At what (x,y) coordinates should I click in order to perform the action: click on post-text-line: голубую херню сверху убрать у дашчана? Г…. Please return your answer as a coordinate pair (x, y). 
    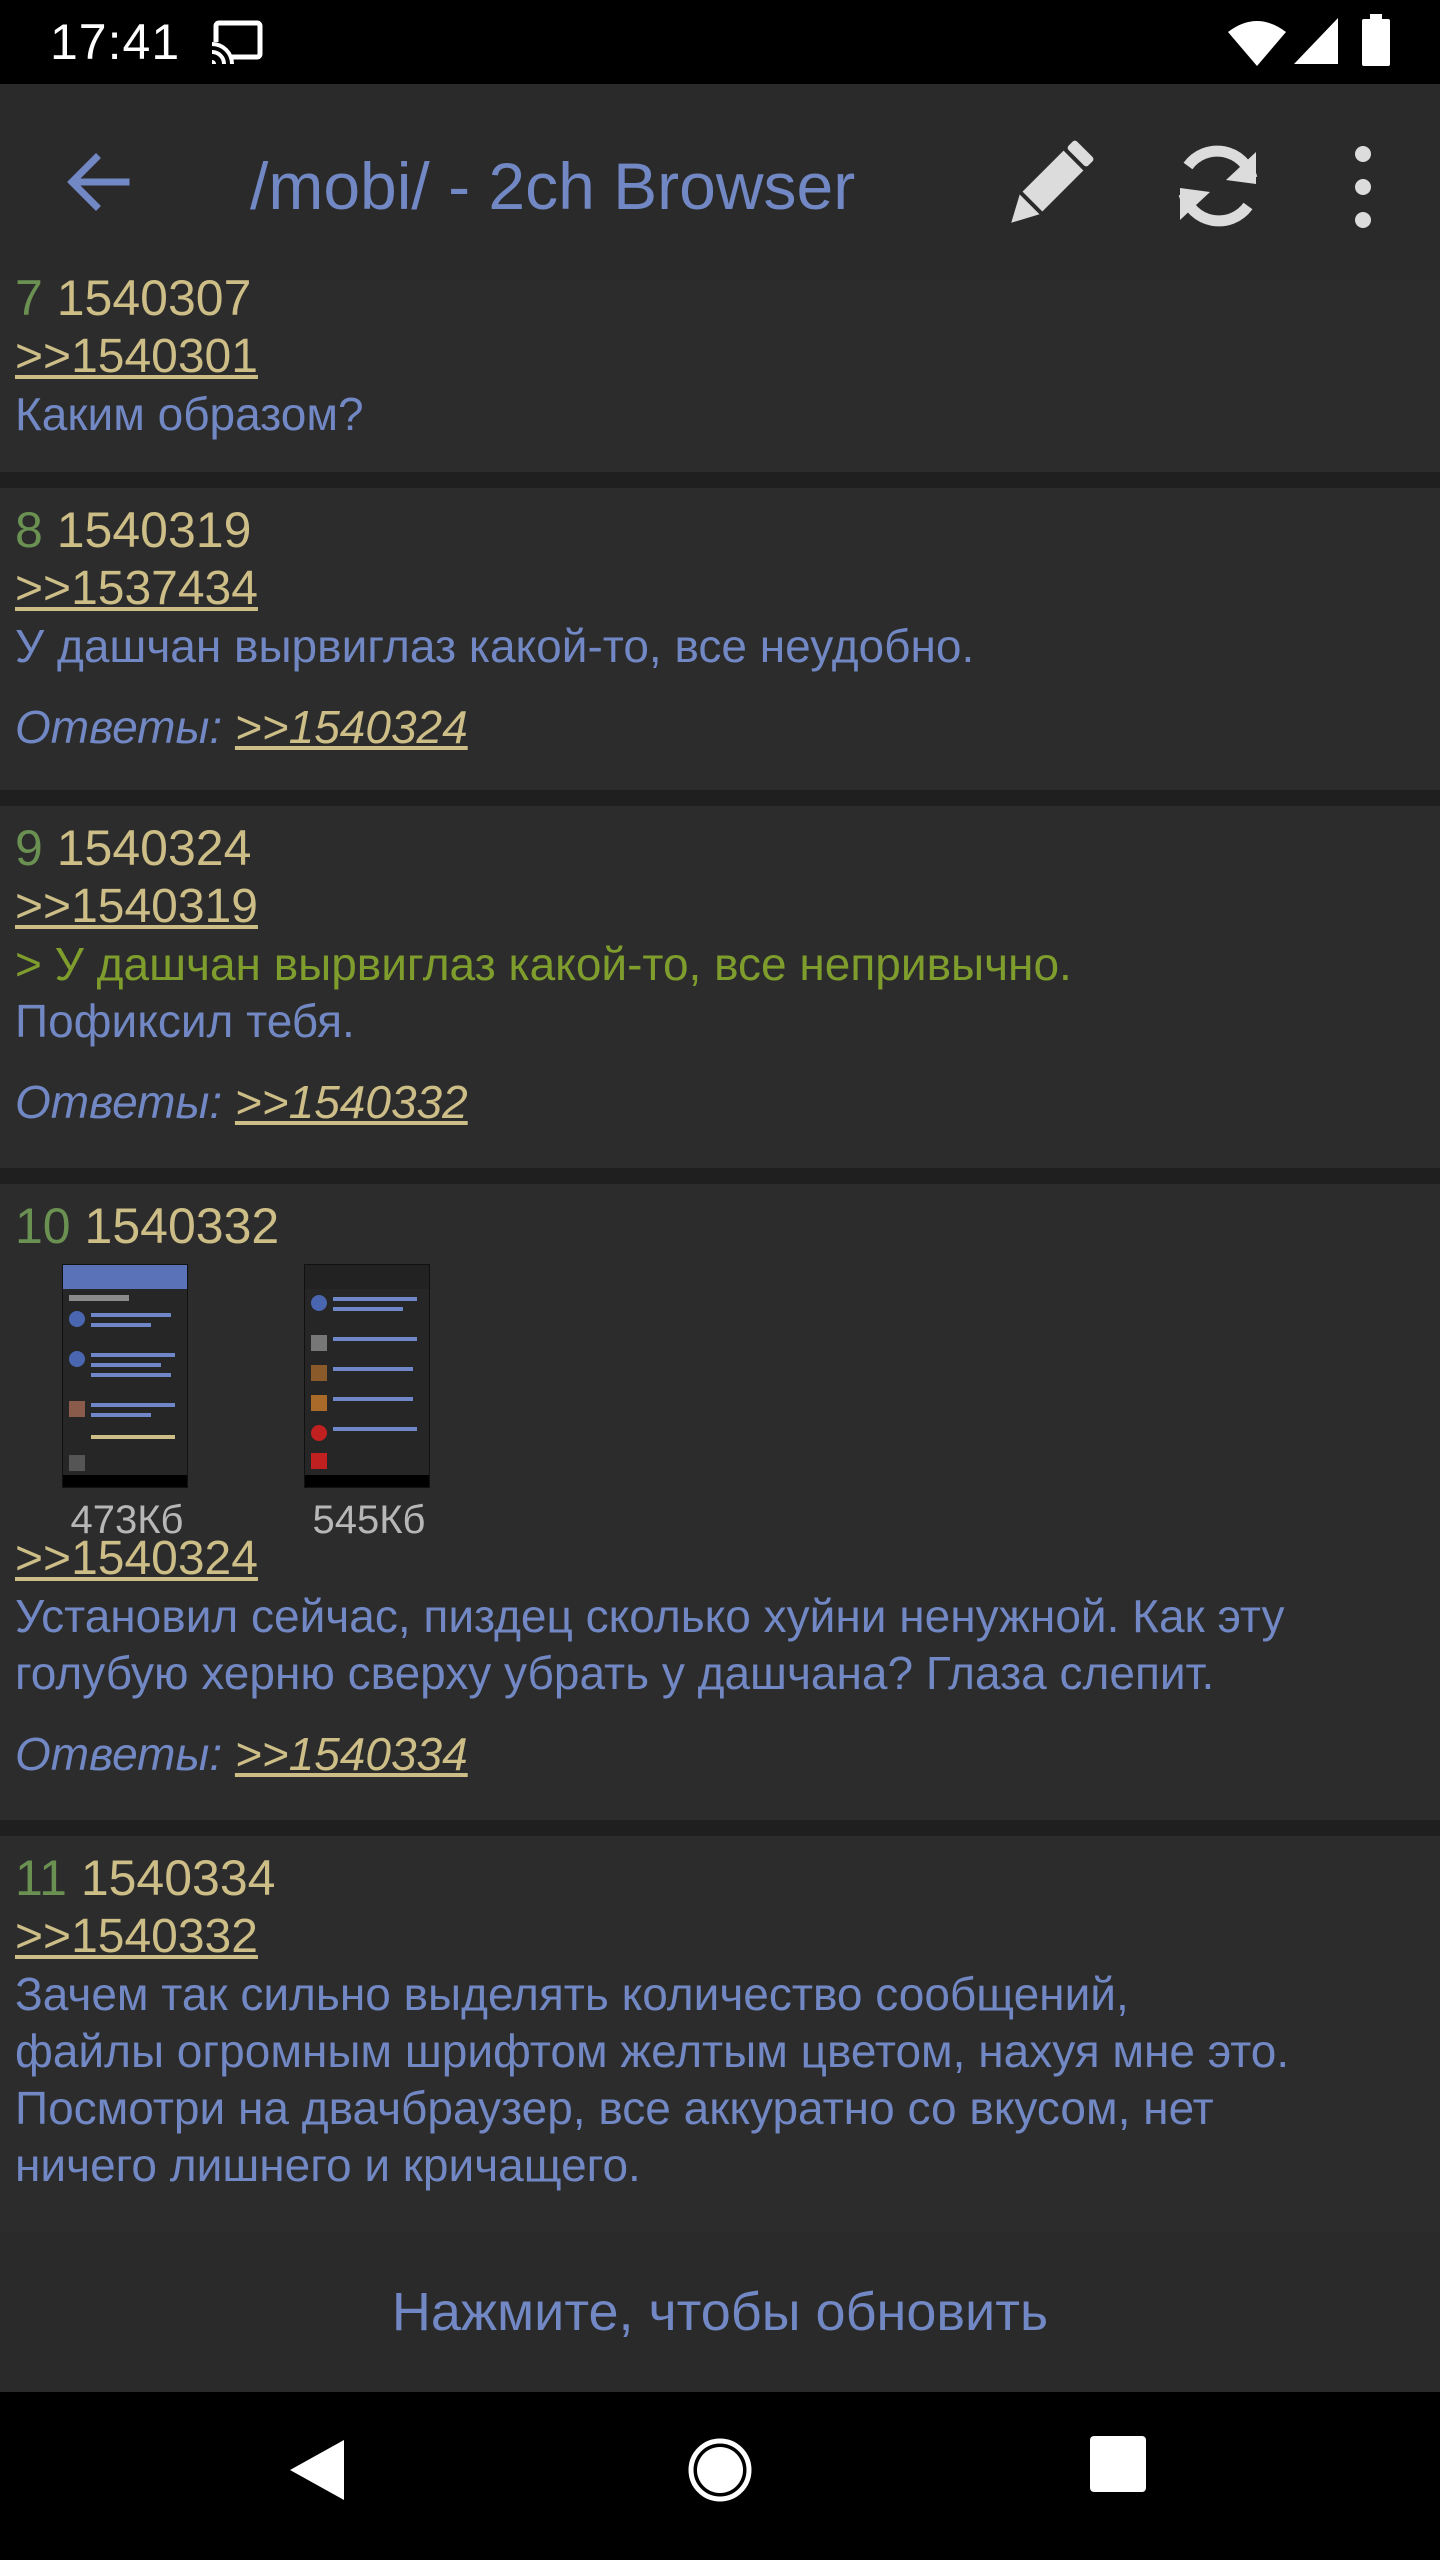
    Looking at the image, I should click on (615, 1673).